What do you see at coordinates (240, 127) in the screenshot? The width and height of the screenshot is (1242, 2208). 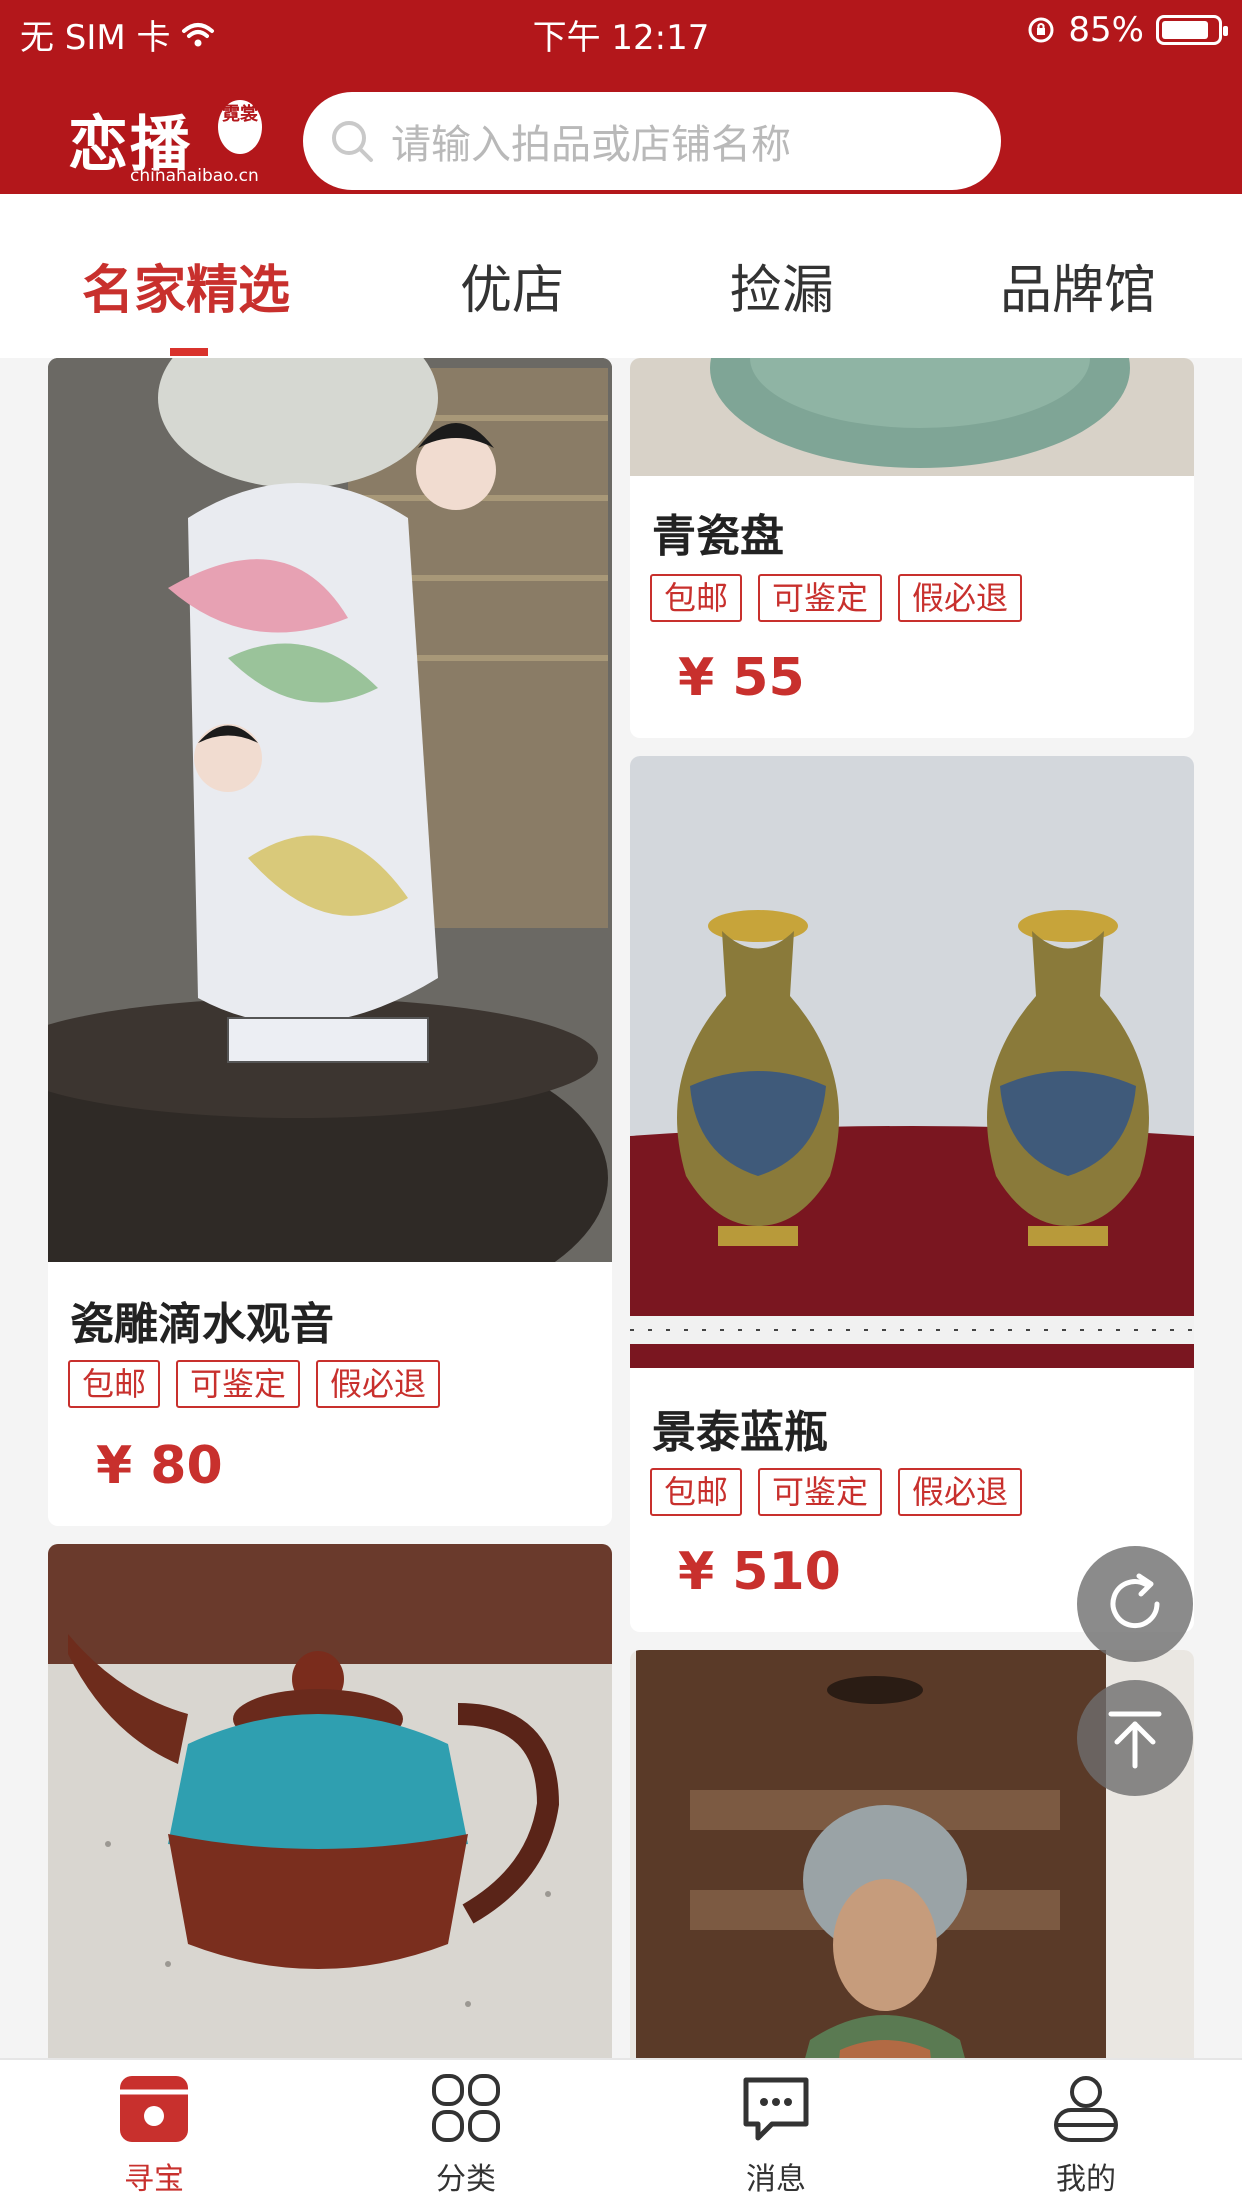 I see `logo-seal: 霓裳` at bounding box center [240, 127].